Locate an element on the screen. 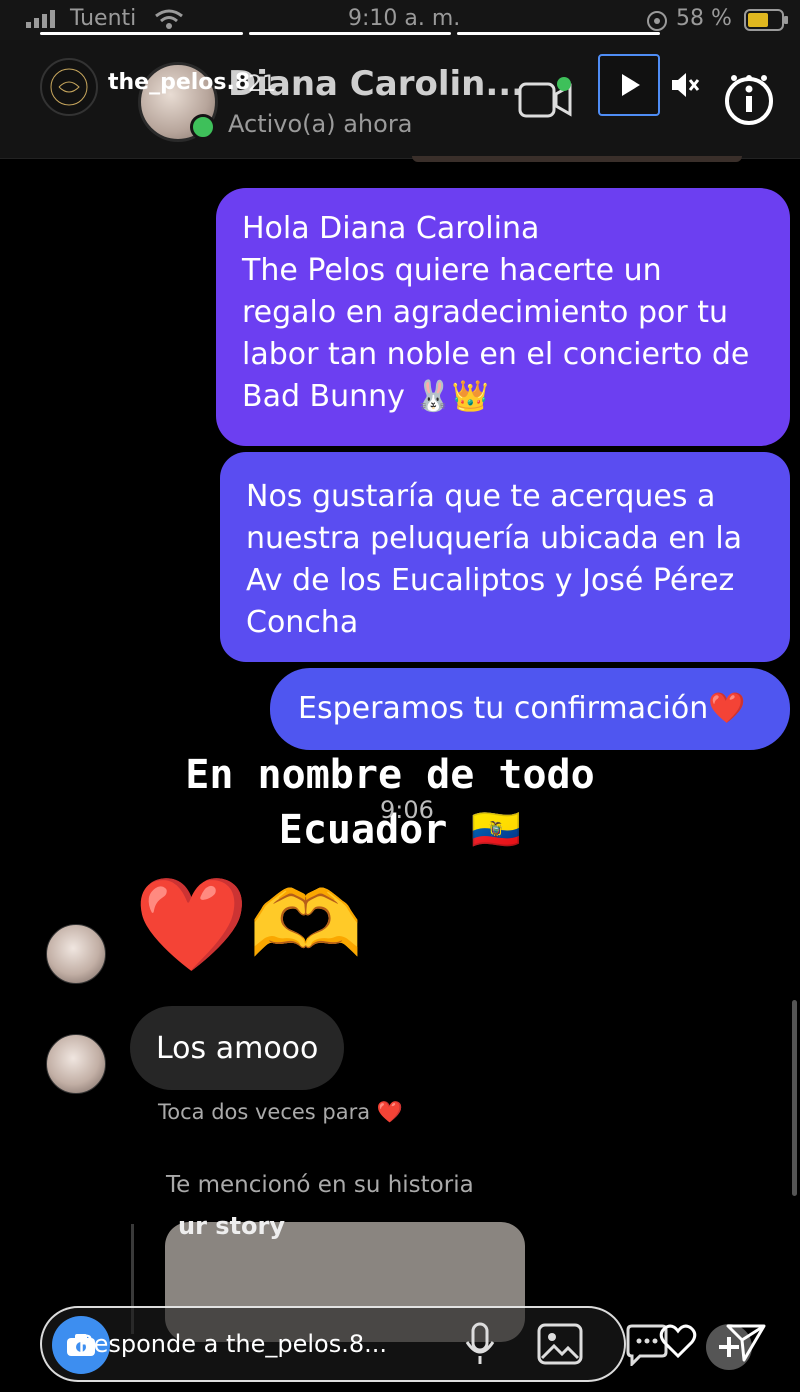  video-call-icon is located at coordinates (545, 99).